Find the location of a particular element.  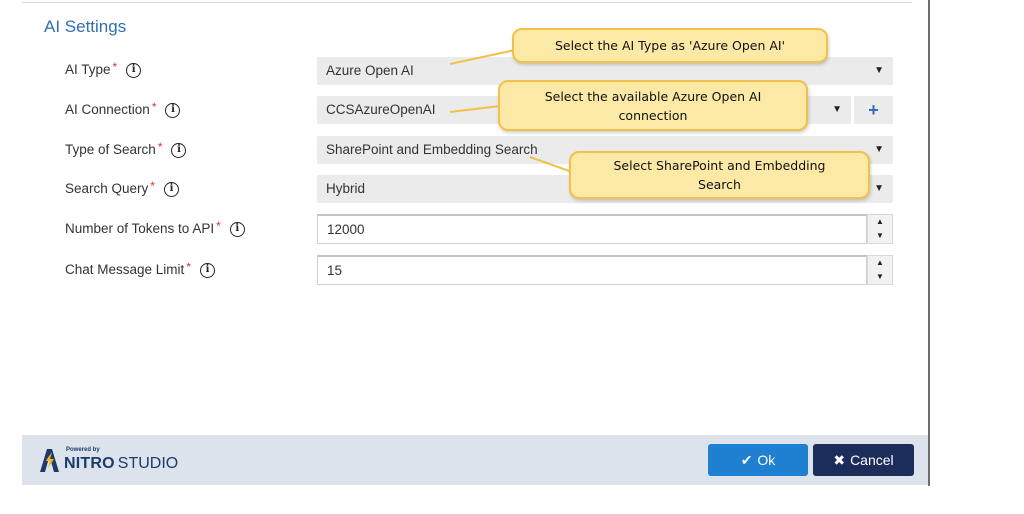

logo-name: NITRO is located at coordinates (89, 463).